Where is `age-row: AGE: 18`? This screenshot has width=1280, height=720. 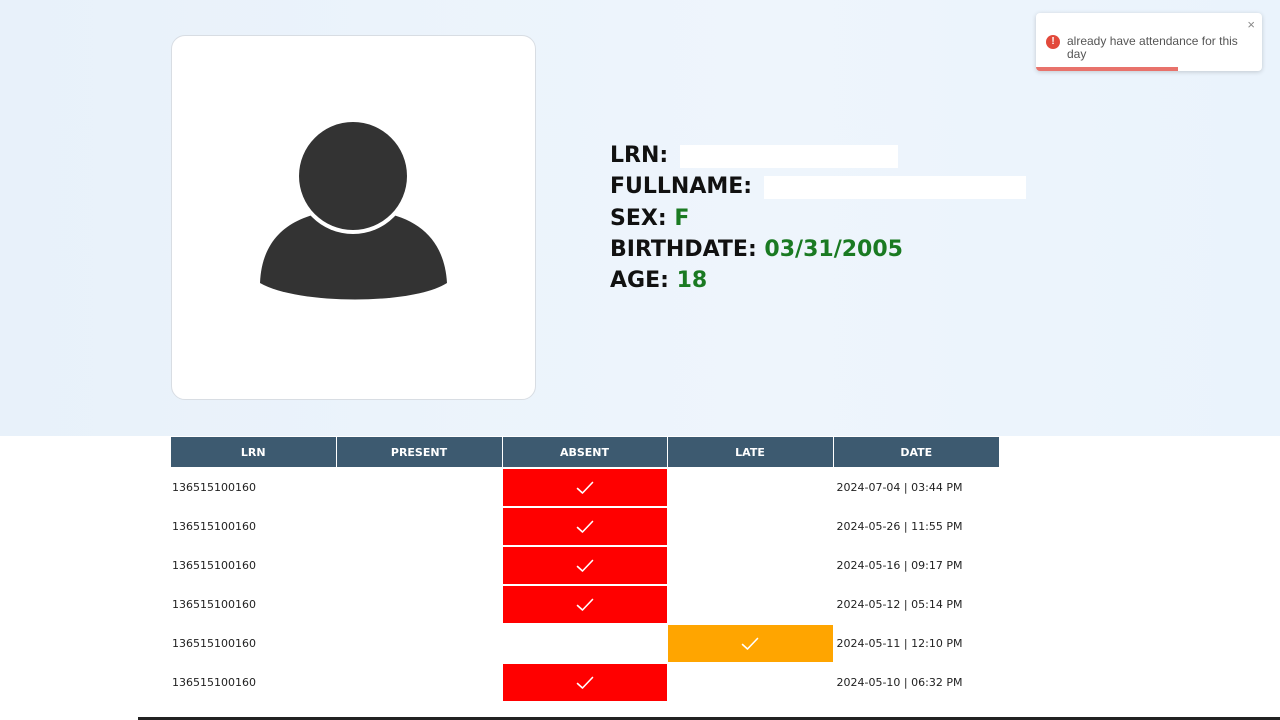
age-row: AGE: 18 is located at coordinates (818, 280).